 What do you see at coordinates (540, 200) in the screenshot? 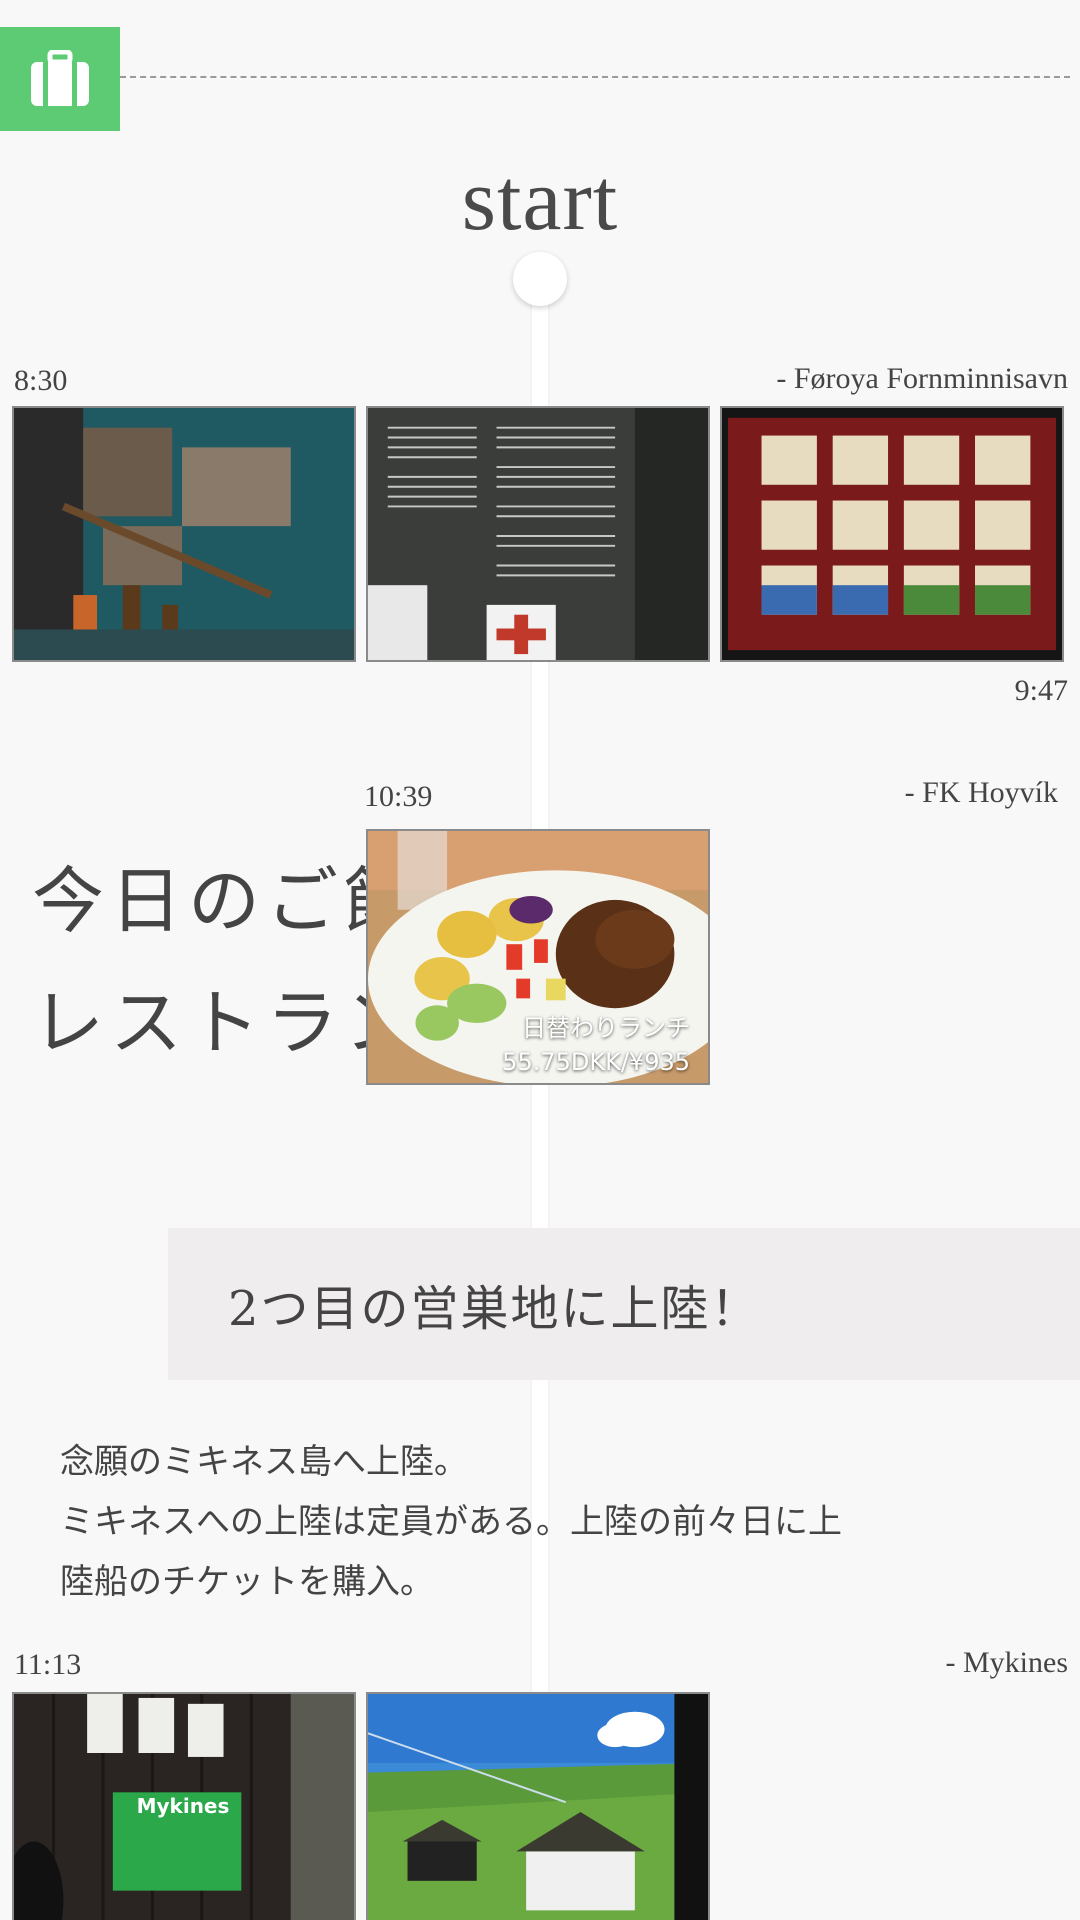
I see `start-title: start` at bounding box center [540, 200].